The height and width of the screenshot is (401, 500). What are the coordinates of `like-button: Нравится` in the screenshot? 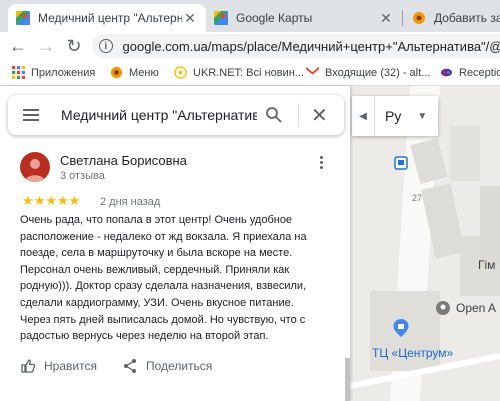 It's located at (58, 366).